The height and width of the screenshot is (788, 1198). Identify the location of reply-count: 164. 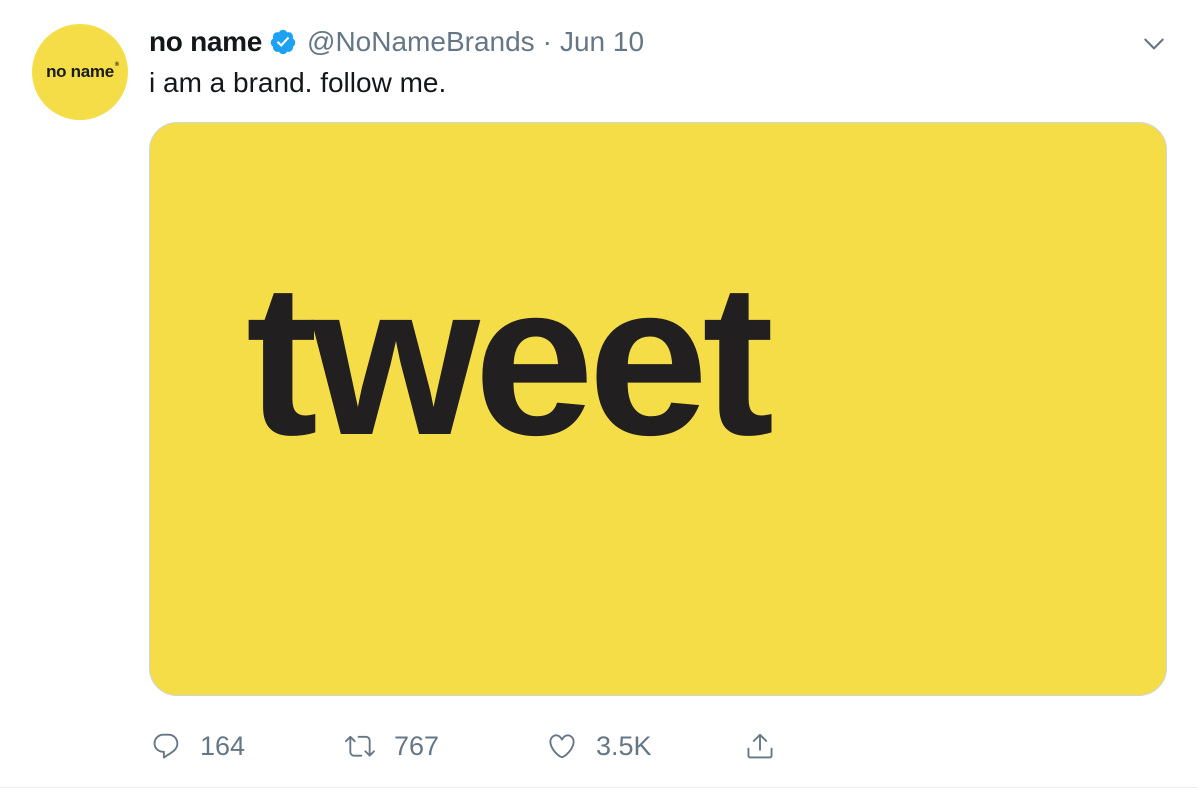
(223, 745).